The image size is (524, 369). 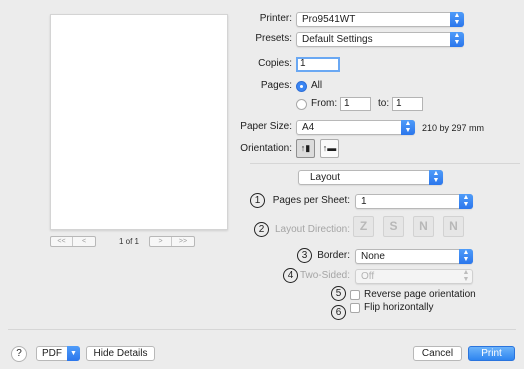 What do you see at coordinates (329, 19) in the screenshot?
I see `printer-value: Pro9541WT` at bounding box center [329, 19].